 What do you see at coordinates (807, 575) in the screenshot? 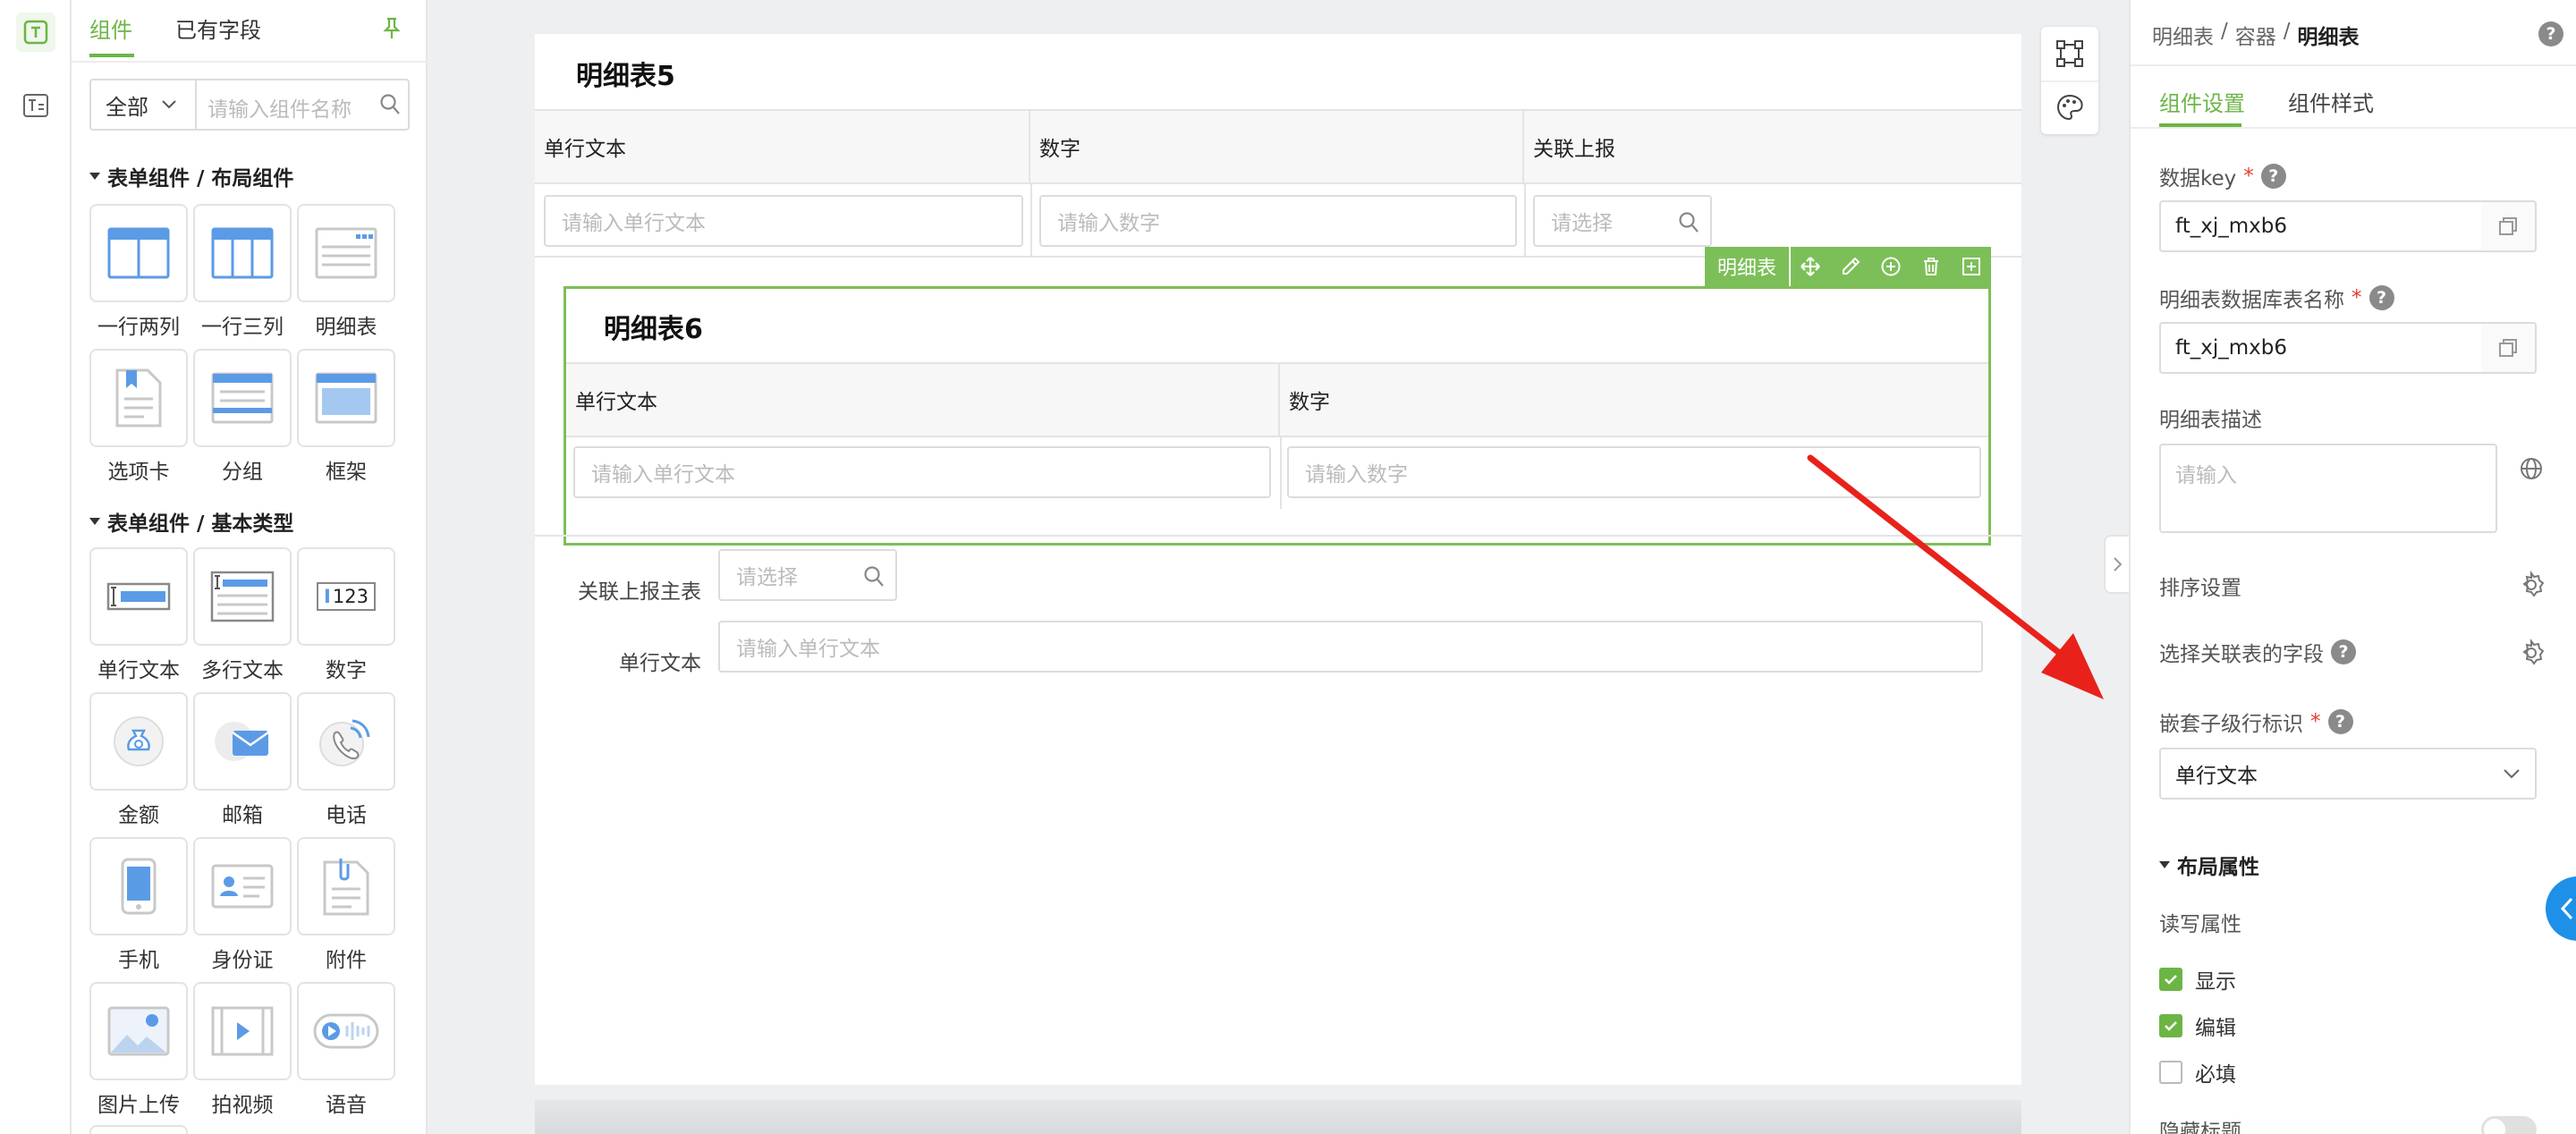
I see `main-report-select: 请选择` at bounding box center [807, 575].